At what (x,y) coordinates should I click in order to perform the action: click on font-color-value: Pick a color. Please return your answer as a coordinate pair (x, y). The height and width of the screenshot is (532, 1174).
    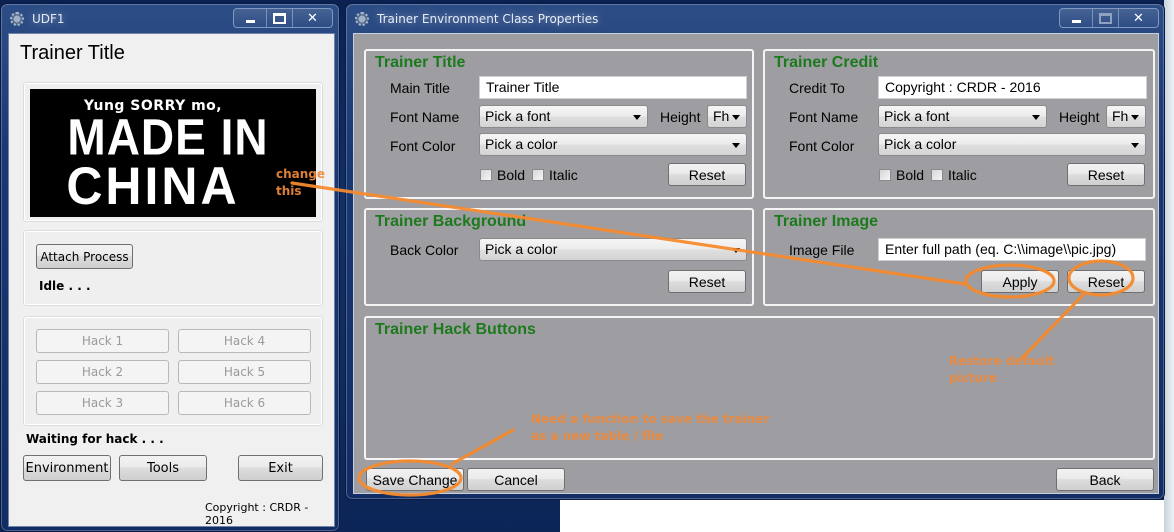
    Looking at the image, I should click on (521, 144).